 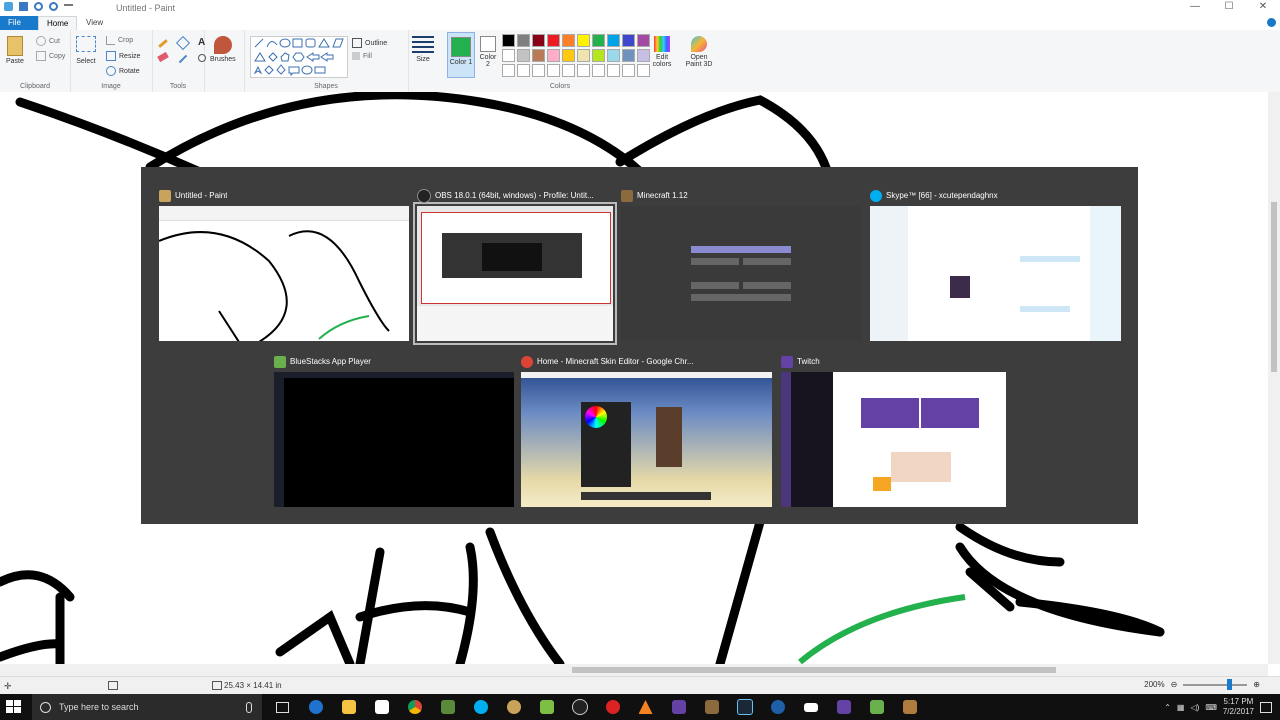 I want to click on minecraft-taskbar-icon, so click(x=909, y=707).